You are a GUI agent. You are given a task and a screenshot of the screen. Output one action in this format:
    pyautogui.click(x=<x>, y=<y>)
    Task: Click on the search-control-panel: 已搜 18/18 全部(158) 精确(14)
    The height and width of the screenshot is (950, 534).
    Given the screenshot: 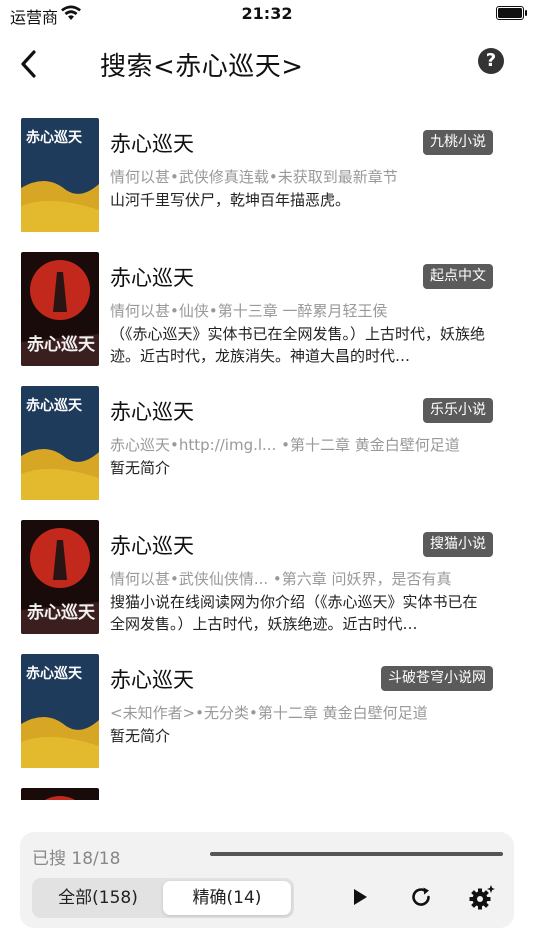 What is the action you would take?
    pyautogui.click(x=267, y=880)
    